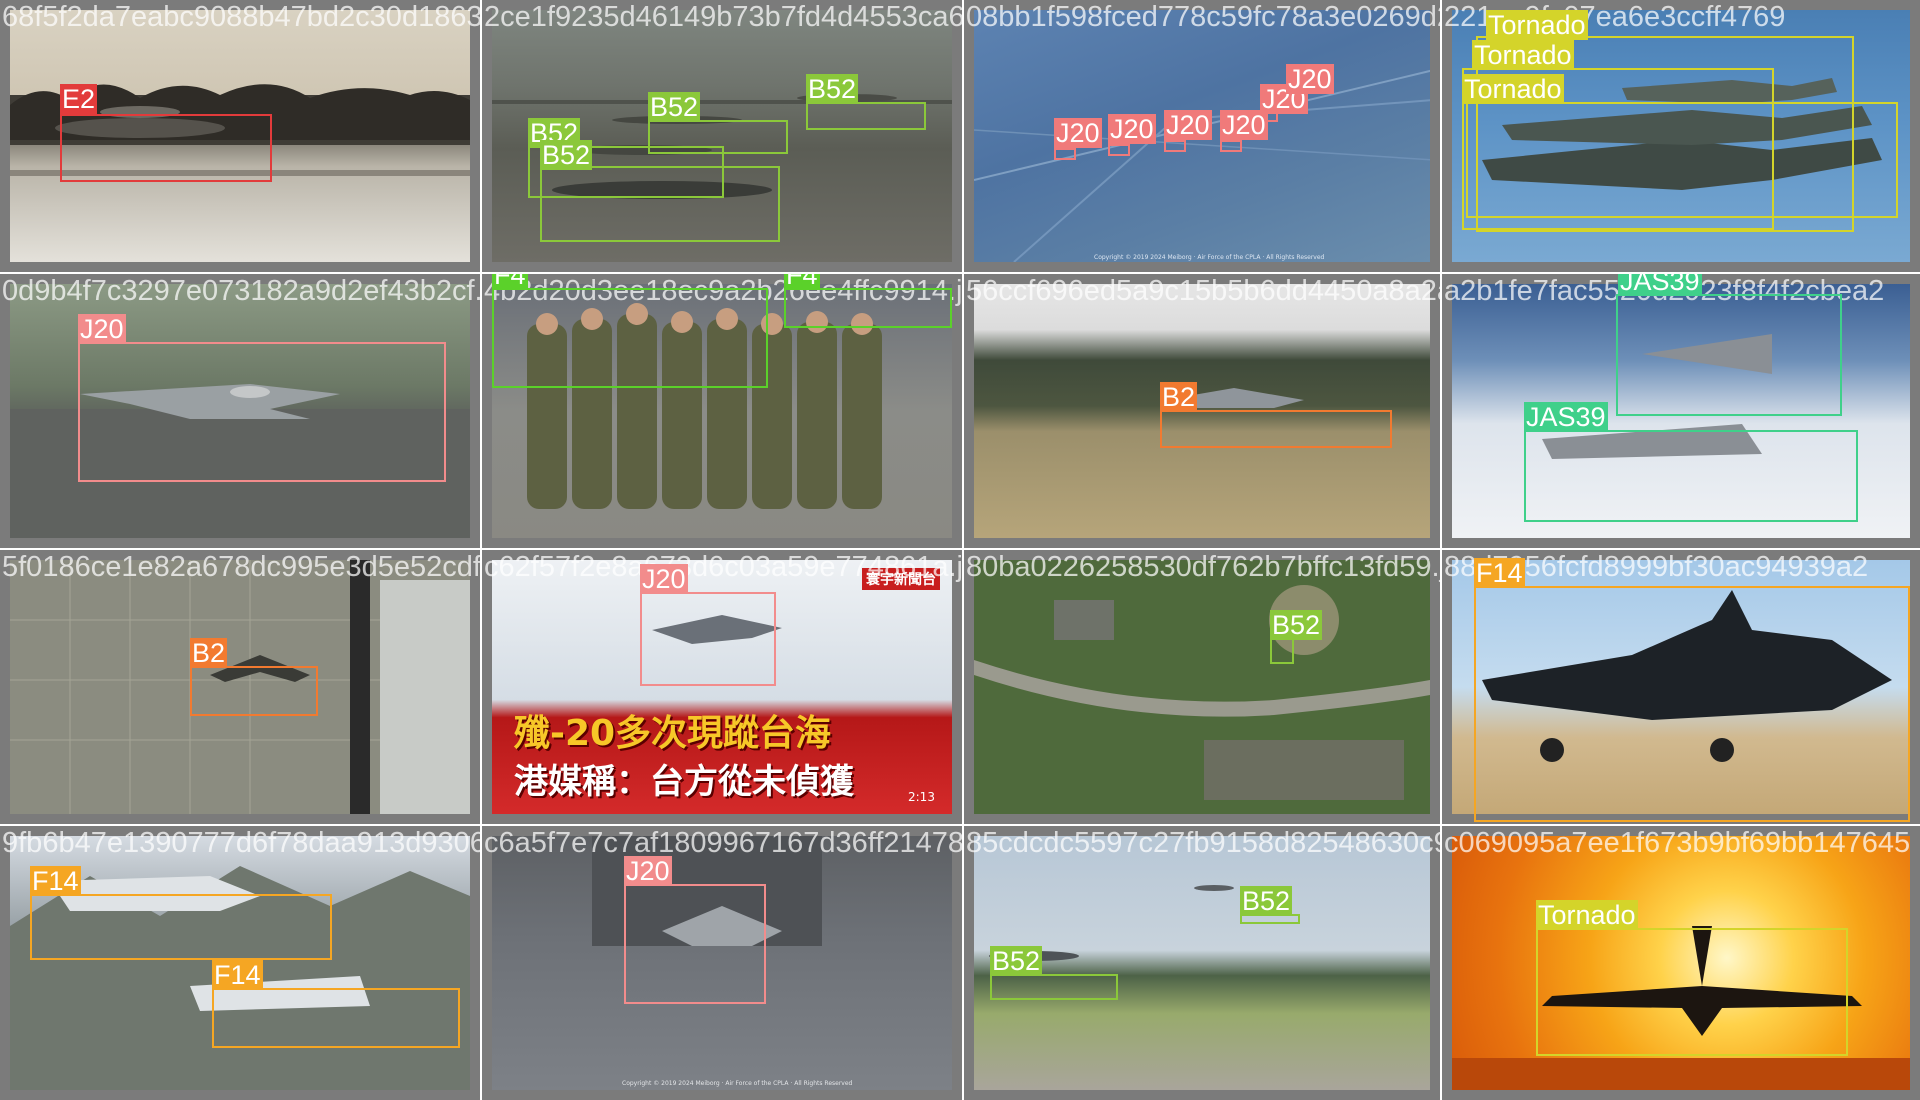 Image resolution: width=1920 pixels, height=1100 pixels. Describe the element at coordinates (241, 291) in the screenshot. I see `filename: 0d9b4f7c3297e073182a9d2ef43b2cf.jpg` at that location.